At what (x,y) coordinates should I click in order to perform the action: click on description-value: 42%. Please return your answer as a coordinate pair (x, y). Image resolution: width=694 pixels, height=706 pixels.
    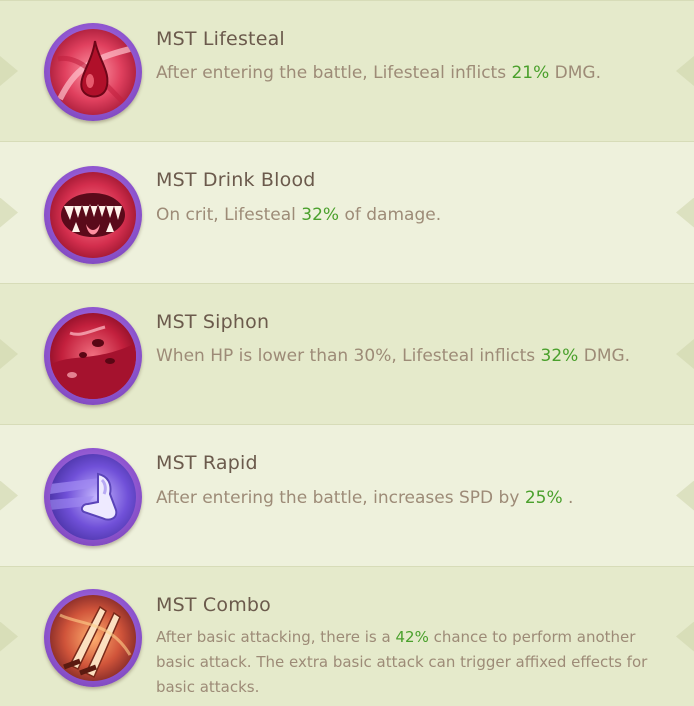
    Looking at the image, I should click on (412, 637).